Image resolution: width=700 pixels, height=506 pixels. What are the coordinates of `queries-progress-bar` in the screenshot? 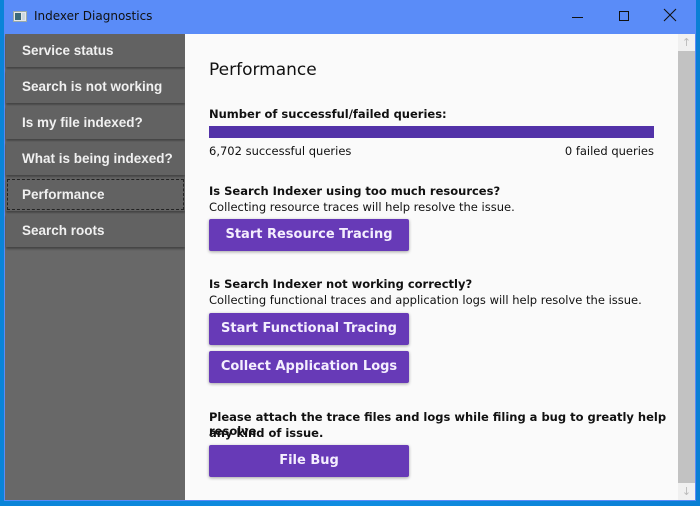 It's located at (431, 132).